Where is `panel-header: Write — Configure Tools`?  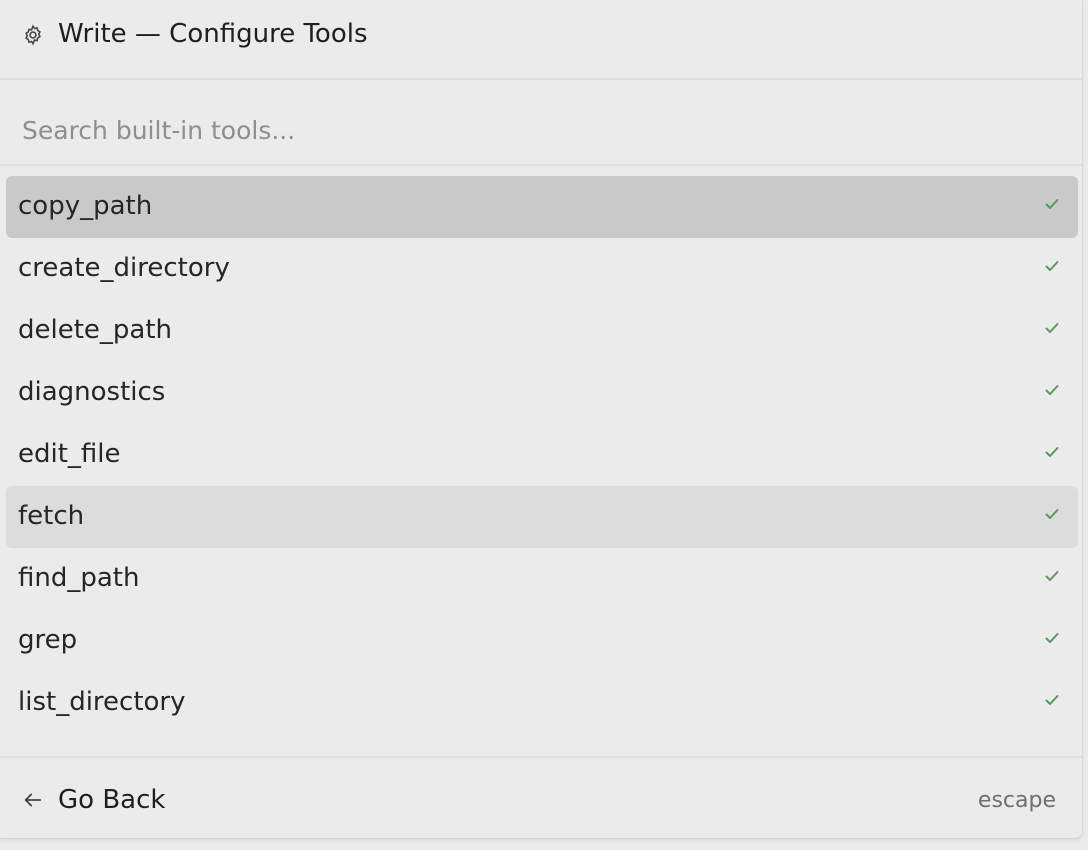
panel-header: Write — Configure Tools is located at coordinates (541, 40).